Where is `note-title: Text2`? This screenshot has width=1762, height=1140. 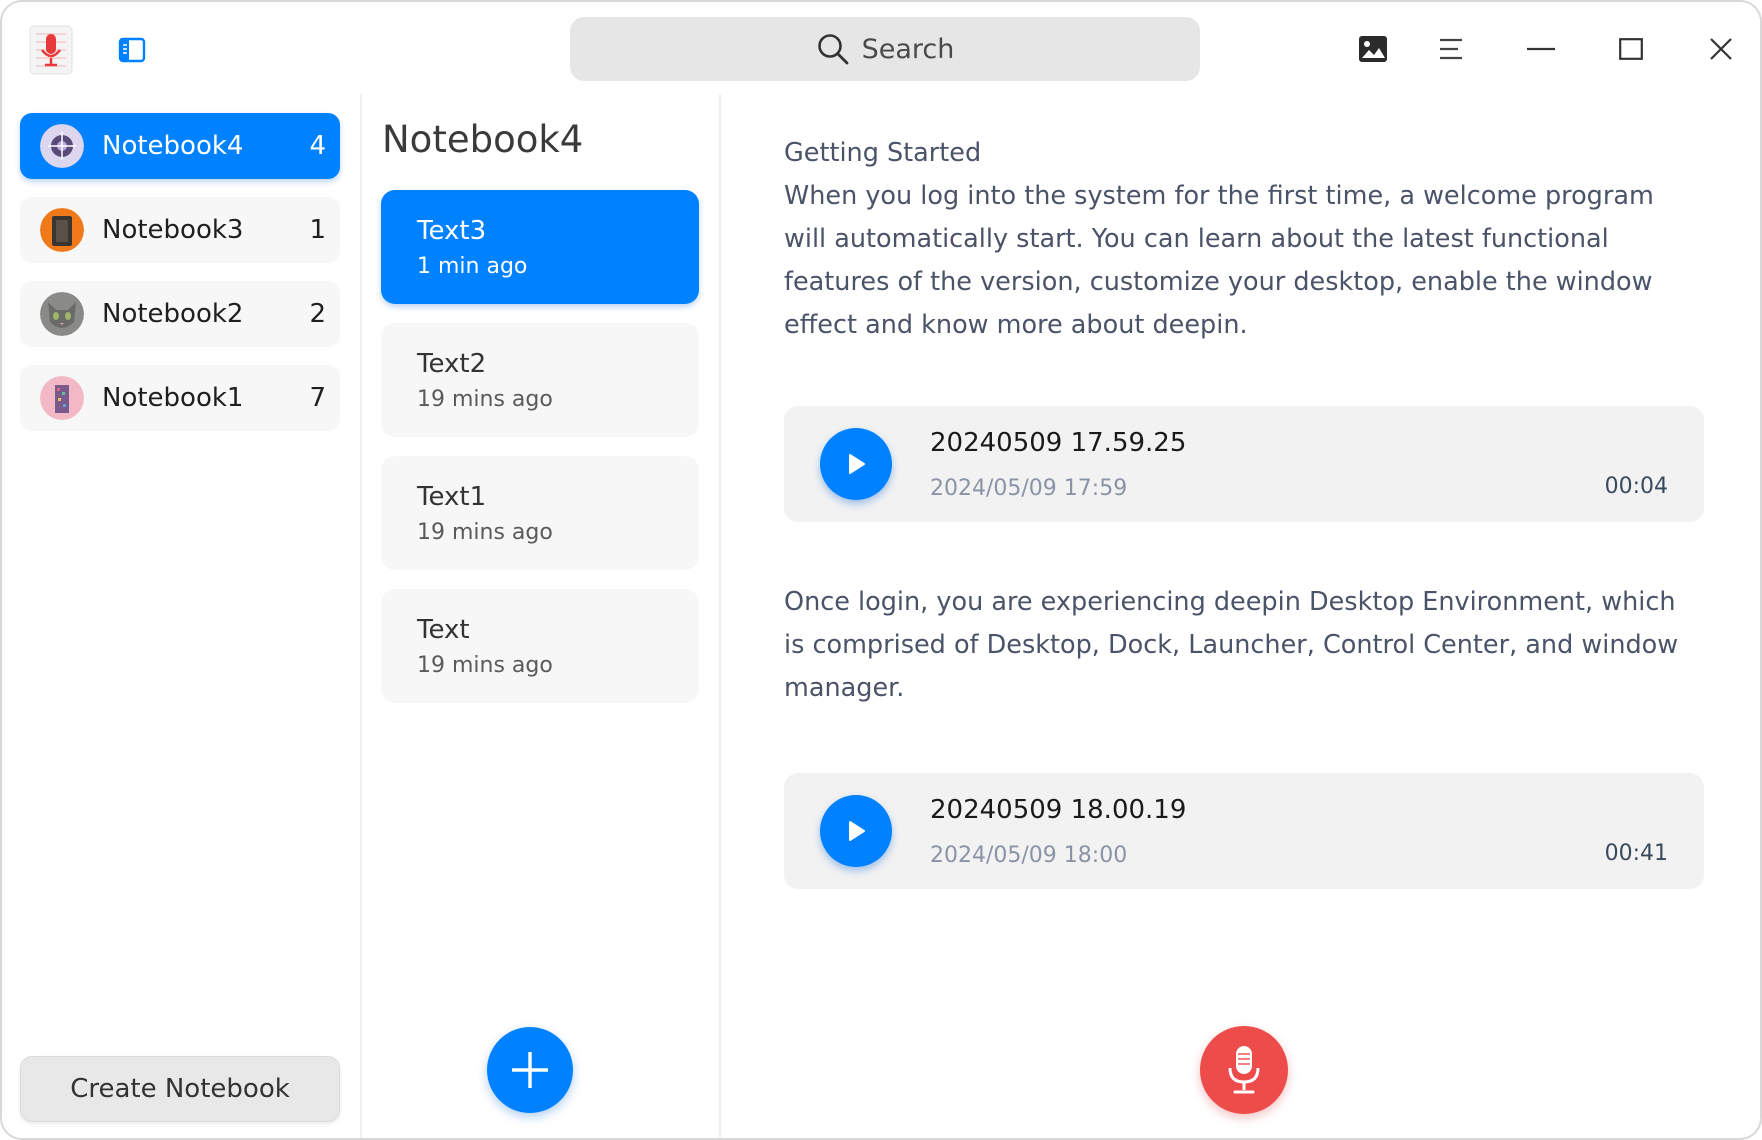
note-title: Text2 is located at coordinates (452, 364).